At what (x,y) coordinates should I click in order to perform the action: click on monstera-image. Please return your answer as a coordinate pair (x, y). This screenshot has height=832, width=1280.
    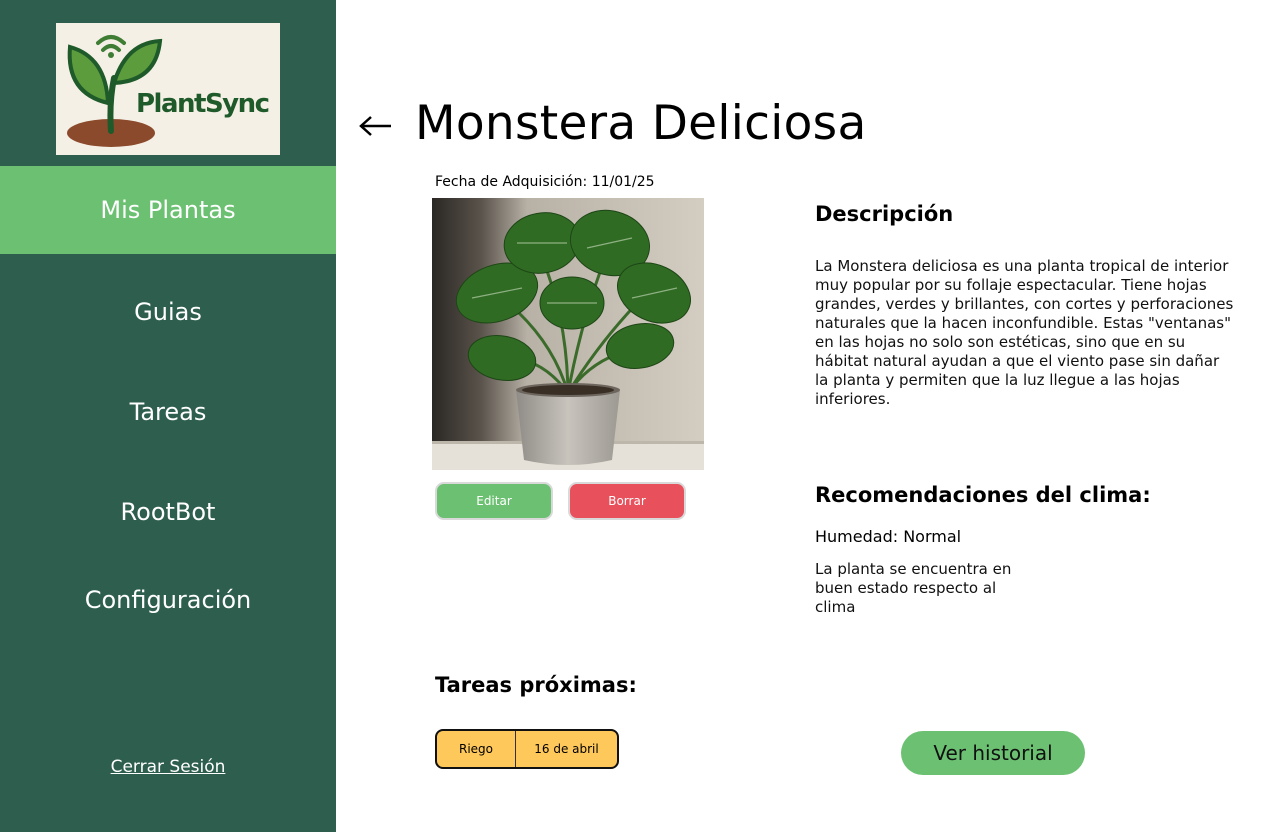
    Looking at the image, I should click on (568, 334).